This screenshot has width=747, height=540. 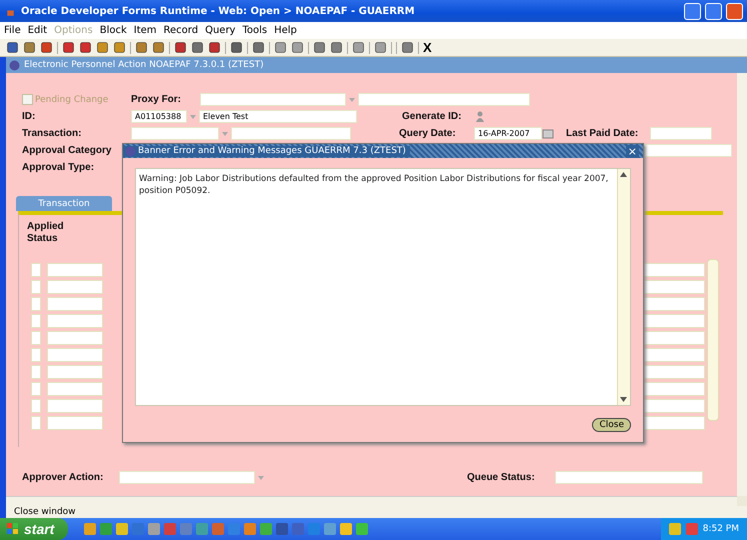 What do you see at coordinates (278, 116) in the screenshot?
I see `name-field: Eleven Test` at bounding box center [278, 116].